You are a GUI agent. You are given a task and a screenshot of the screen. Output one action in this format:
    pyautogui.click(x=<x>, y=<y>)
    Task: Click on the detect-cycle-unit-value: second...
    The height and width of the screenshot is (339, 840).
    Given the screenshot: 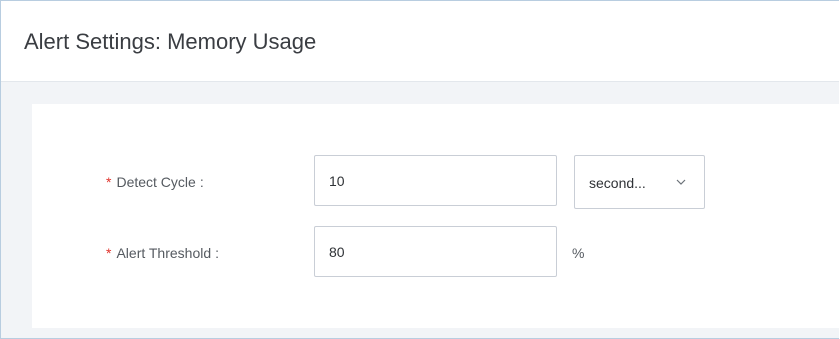 What is the action you would take?
    pyautogui.click(x=617, y=183)
    